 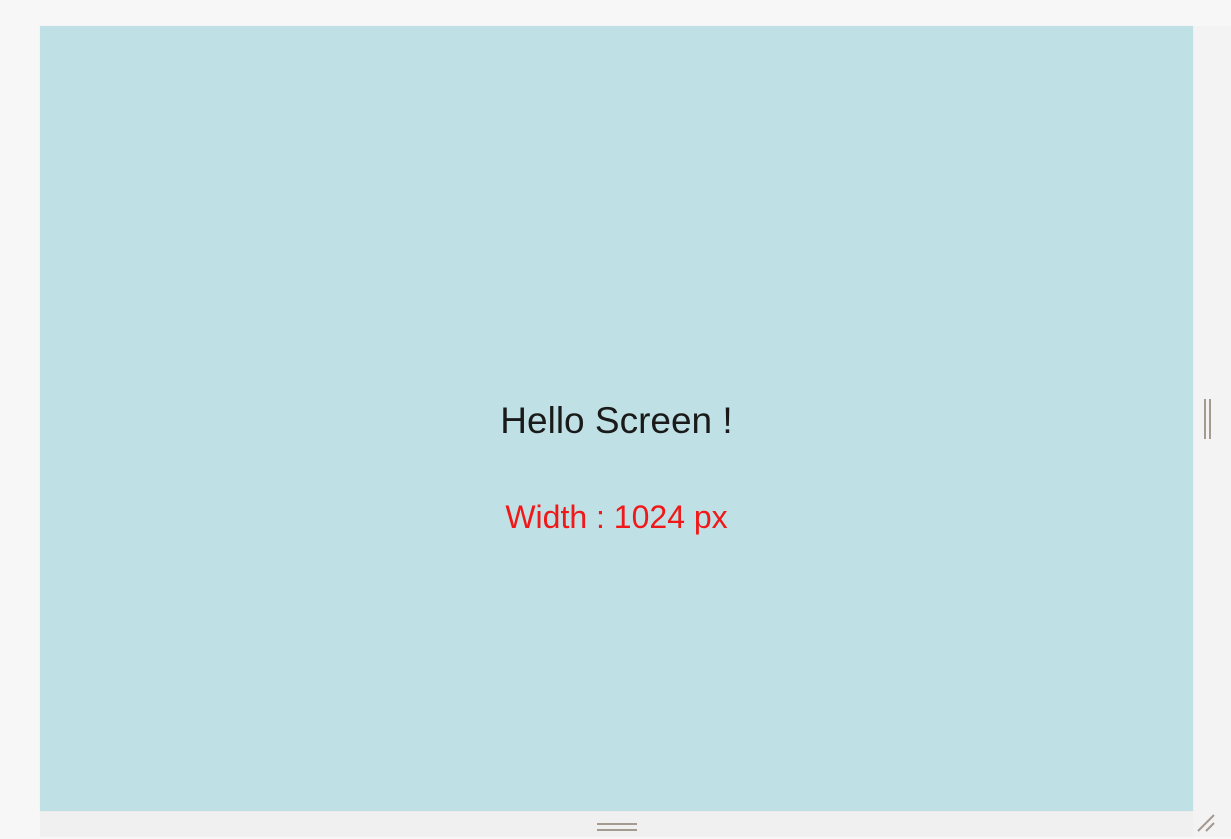 I want to click on corner-resize-grip-icon, so click(x=1206, y=823).